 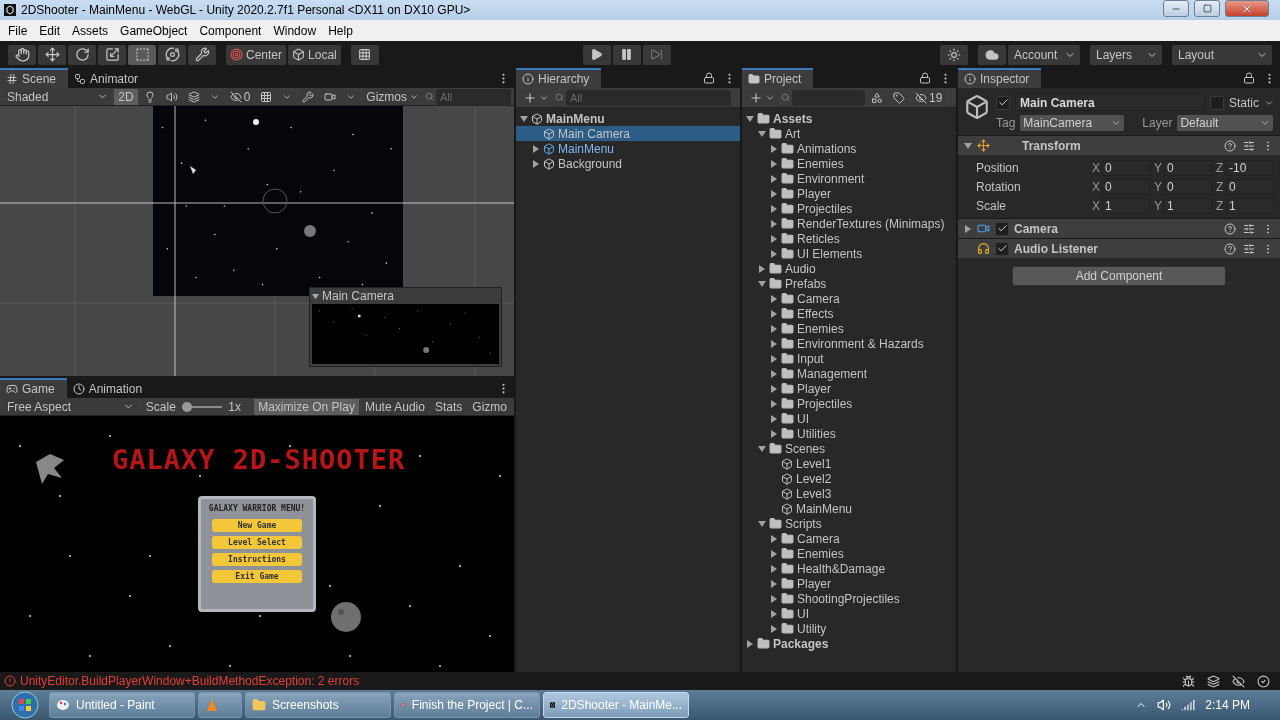 I want to click on step-button, so click(x=656, y=54).